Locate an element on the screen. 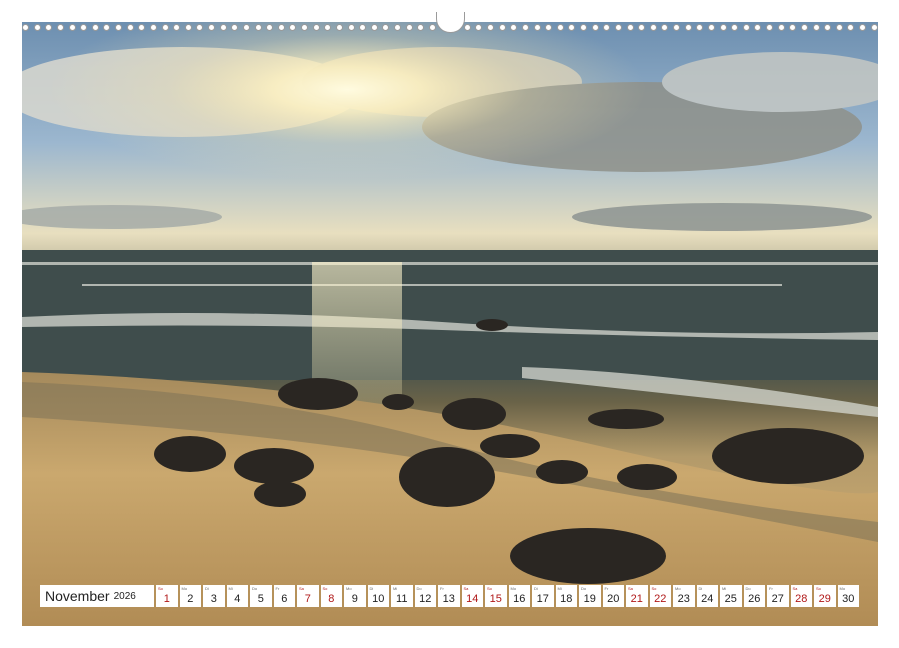 Image resolution: width=899 pixels, height=648 pixels. day-number: 28 is located at coordinates (801, 599).